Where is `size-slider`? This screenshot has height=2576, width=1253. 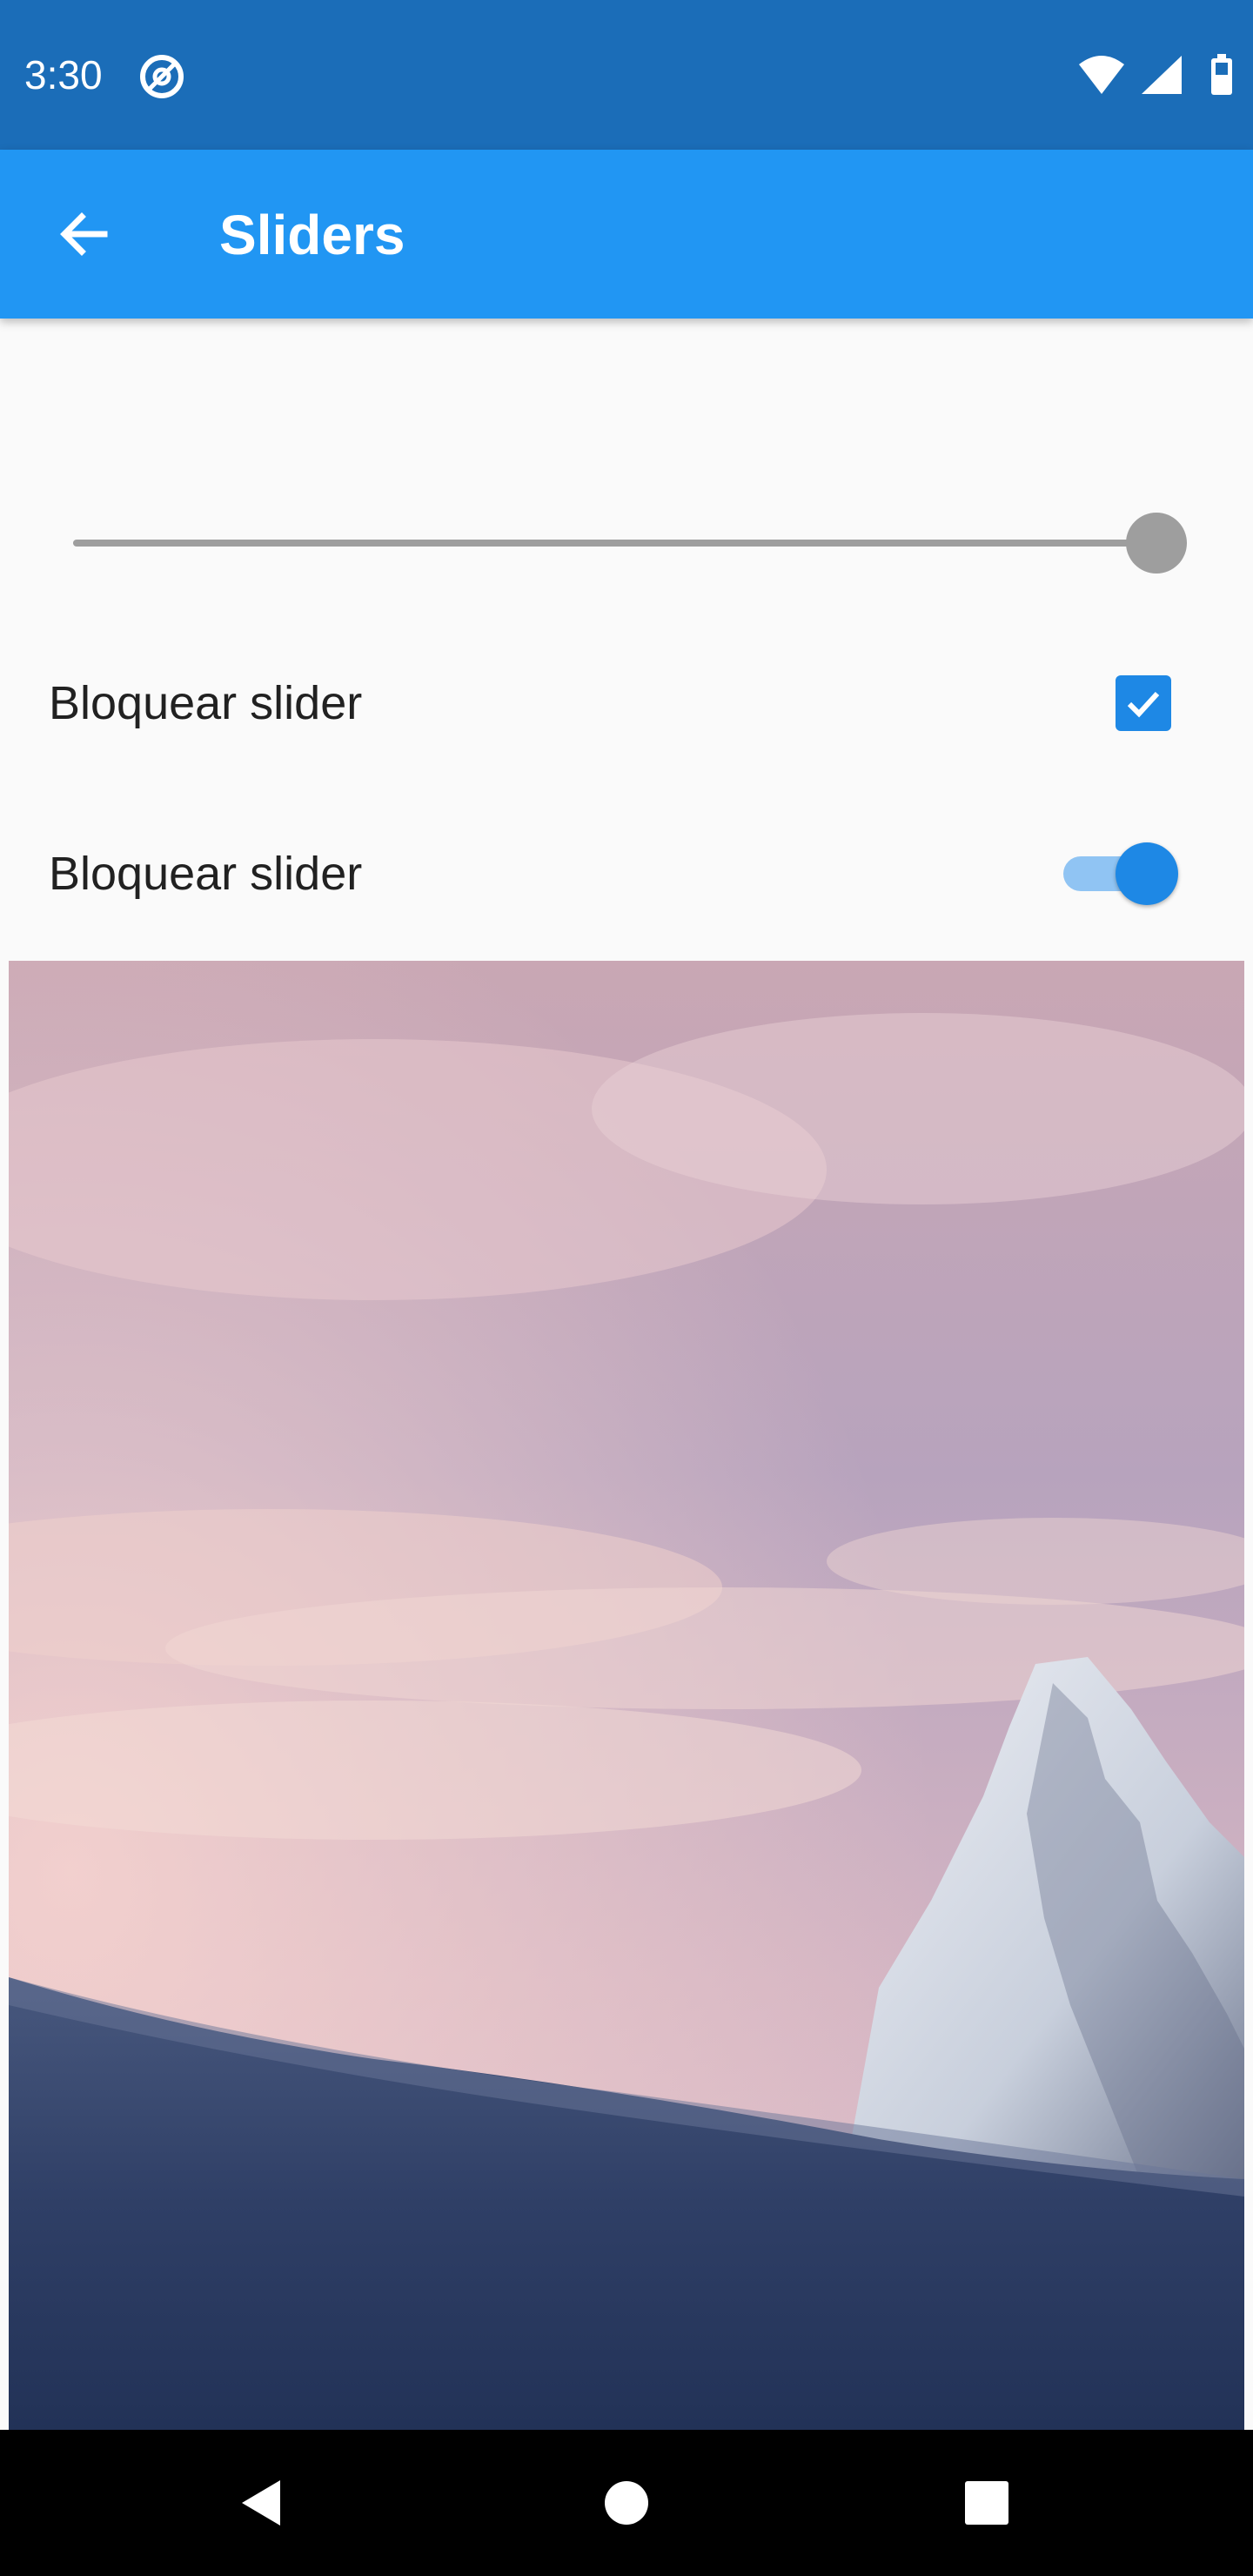
size-slider is located at coordinates (630, 543).